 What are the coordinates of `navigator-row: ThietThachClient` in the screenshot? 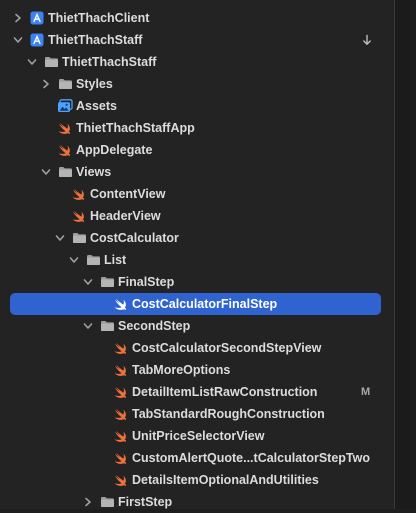 It's located at (197, 18).